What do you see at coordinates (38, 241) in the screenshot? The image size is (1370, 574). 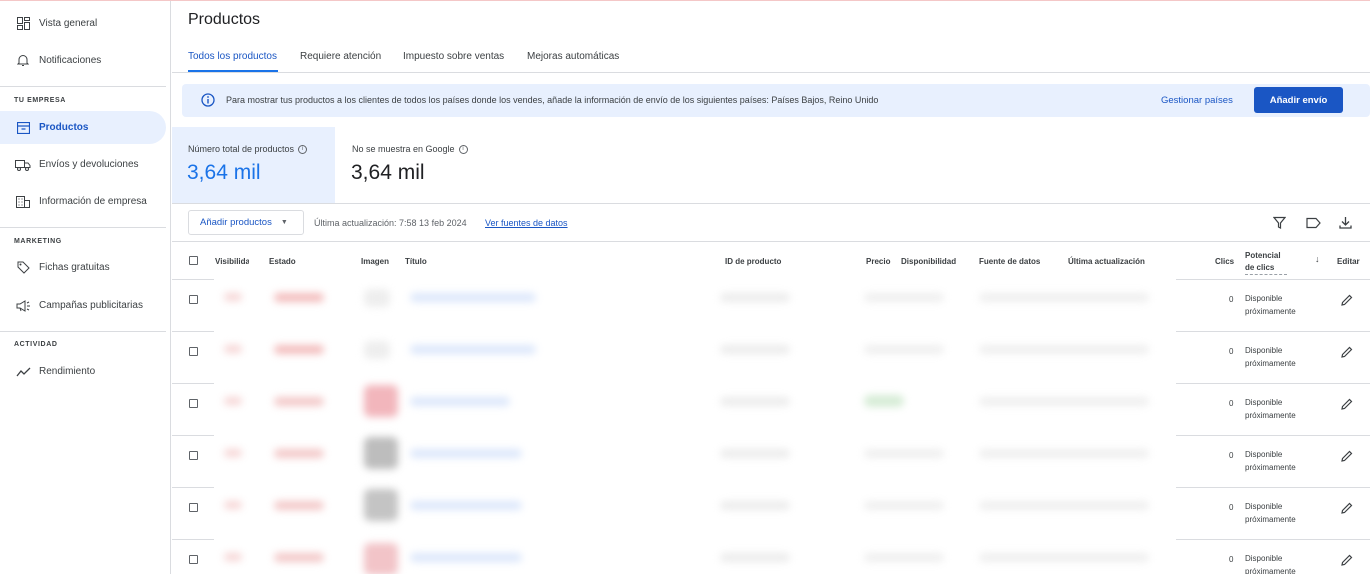 I see `section-title-marketing: MARKETING` at bounding box center [38, 241].